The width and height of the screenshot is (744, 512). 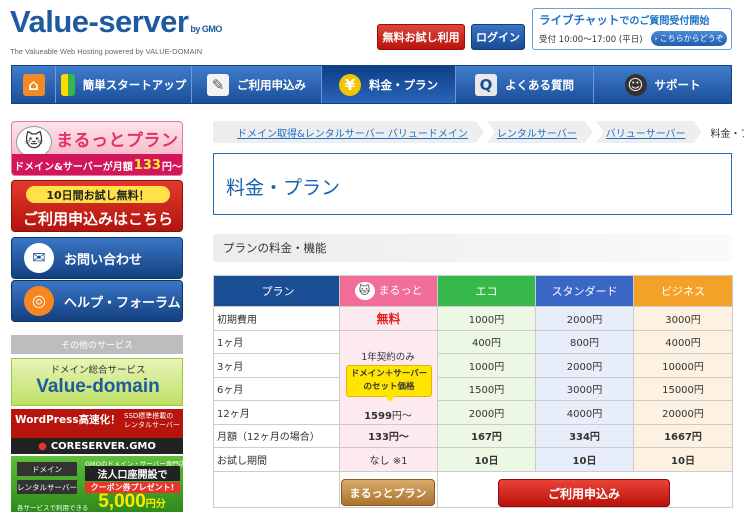 I want to click on cell-standard: 800円, so click(x=584, y=341).